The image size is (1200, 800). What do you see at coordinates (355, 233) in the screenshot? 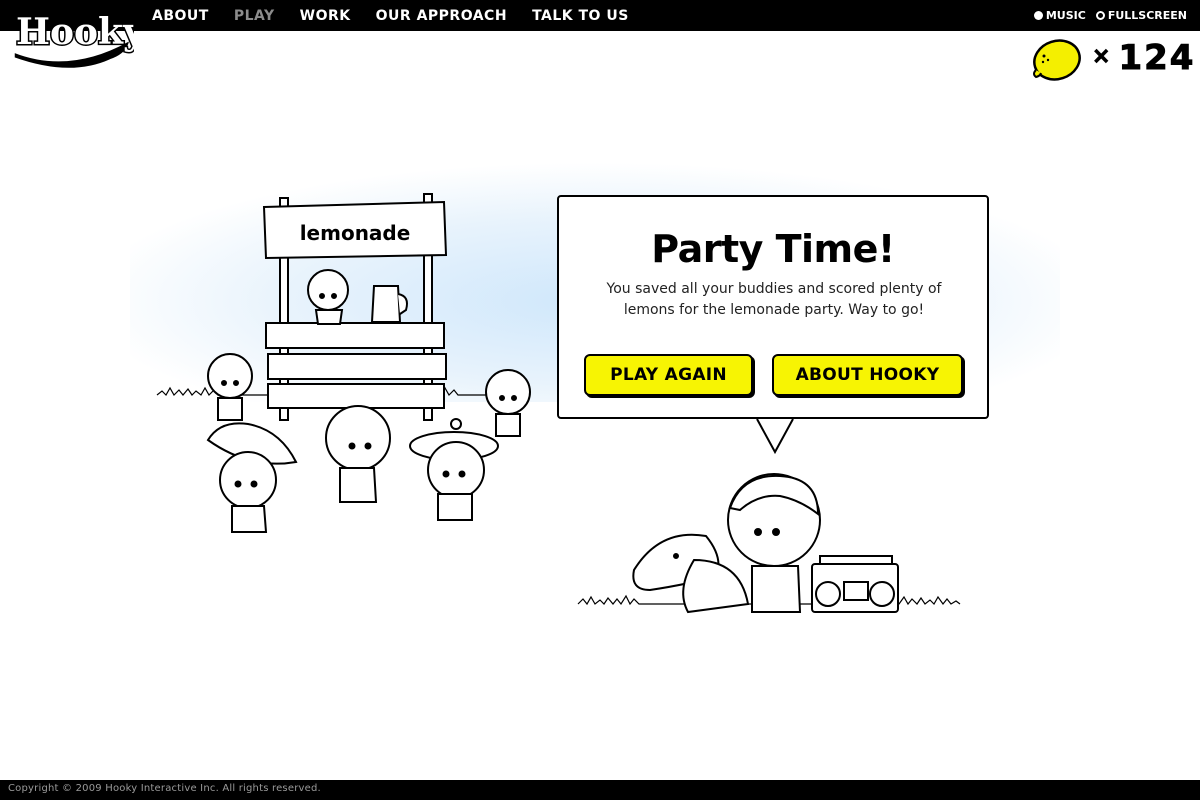
I see `lemonade-sign: lemonade` at bounding box center [355, 233].